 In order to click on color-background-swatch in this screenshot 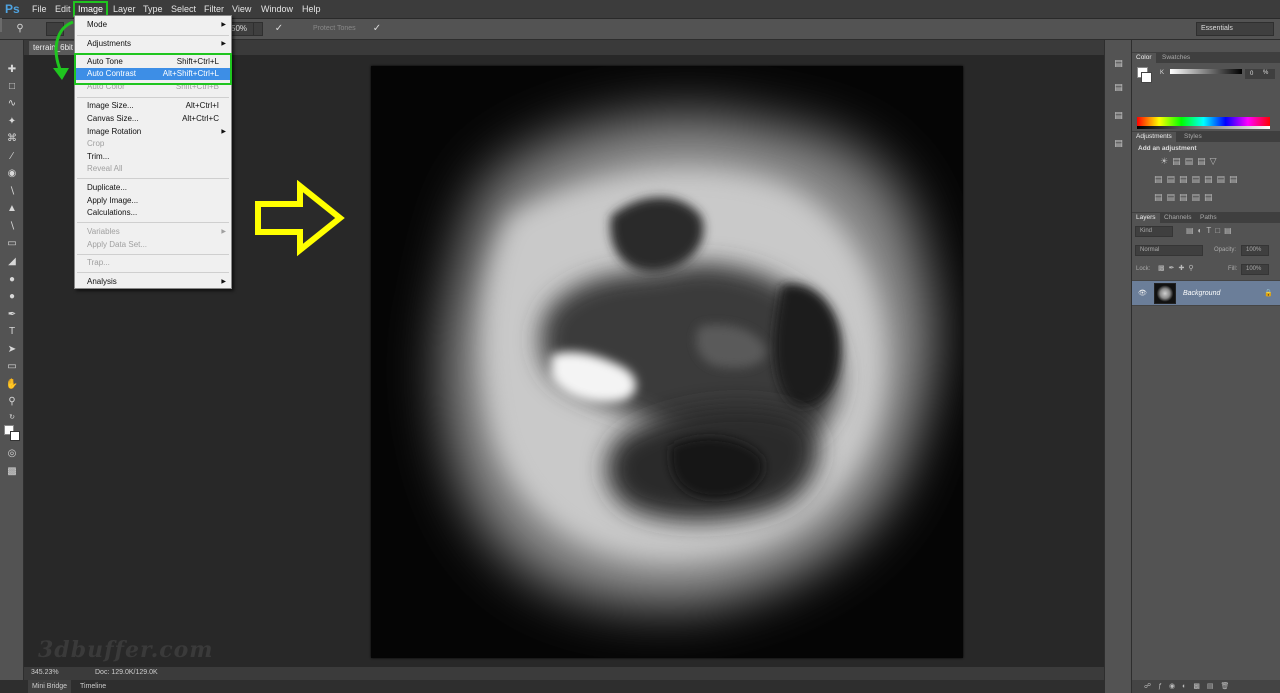, I will do `click(1146, 77)`.